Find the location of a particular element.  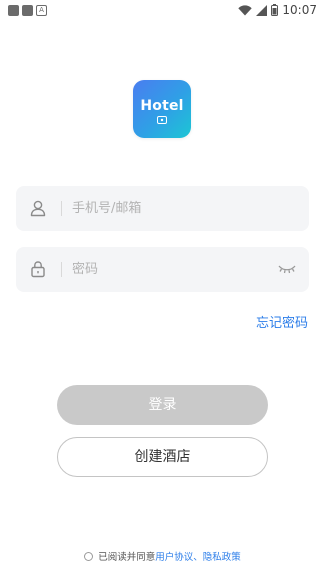

account-input is located at coordinates (167, 208).